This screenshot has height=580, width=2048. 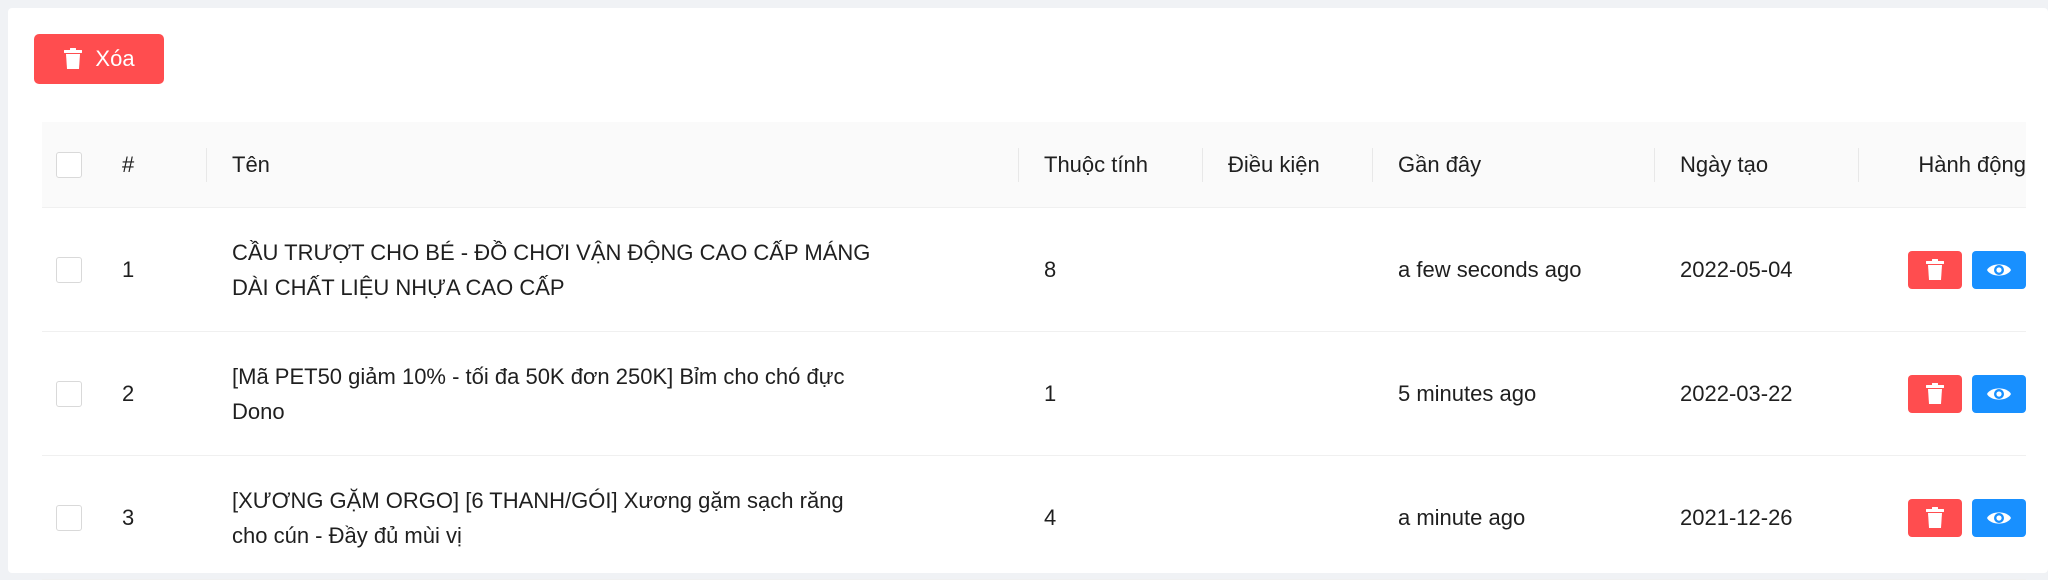 I want to click on row-recent: 5 minutes ago, so click(x=1467, y=393).